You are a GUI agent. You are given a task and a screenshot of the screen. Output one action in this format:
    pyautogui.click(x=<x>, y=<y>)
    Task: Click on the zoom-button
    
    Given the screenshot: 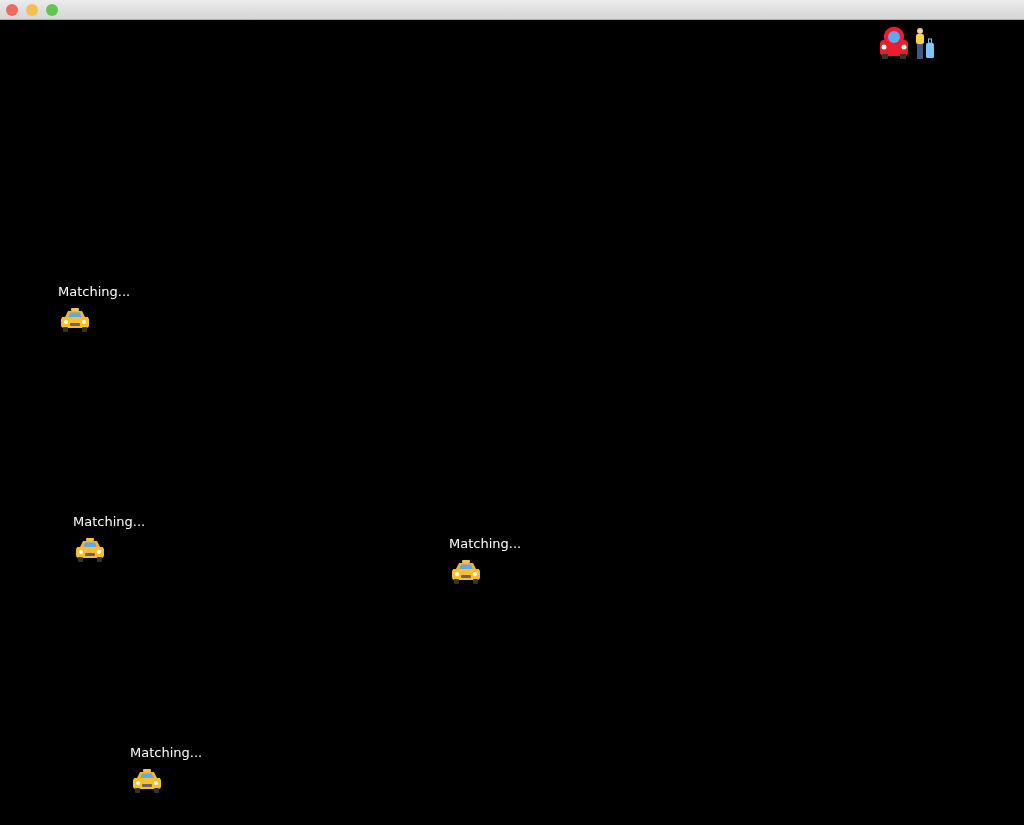 What is the action you would take?
    pyautogui.click(x=52, y=9)
    